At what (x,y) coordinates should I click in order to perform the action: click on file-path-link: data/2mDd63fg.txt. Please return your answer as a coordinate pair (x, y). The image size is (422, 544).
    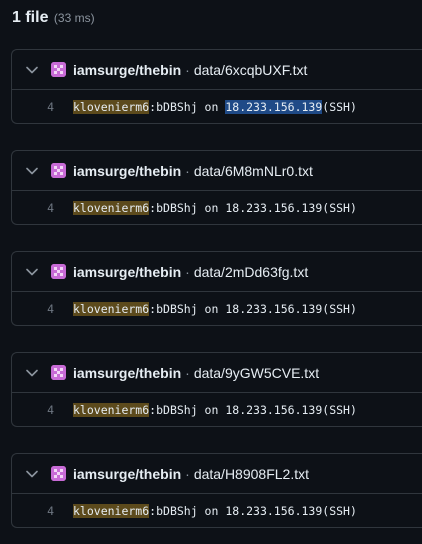
    Looking at the image, I should click on (251, 272).